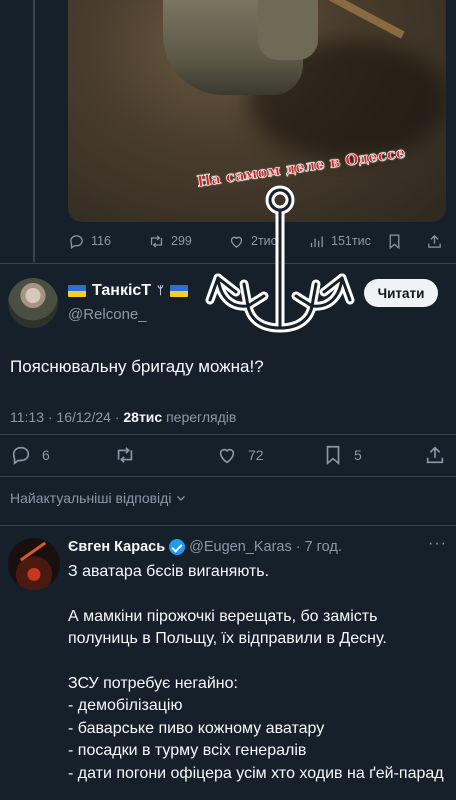 This screenshot has height=800, width=456. Describe the element at coordinates (66, 417) in the screenshot. I see `tweet-timestamp: 11:13 · 16/12/24 ·` at that location.